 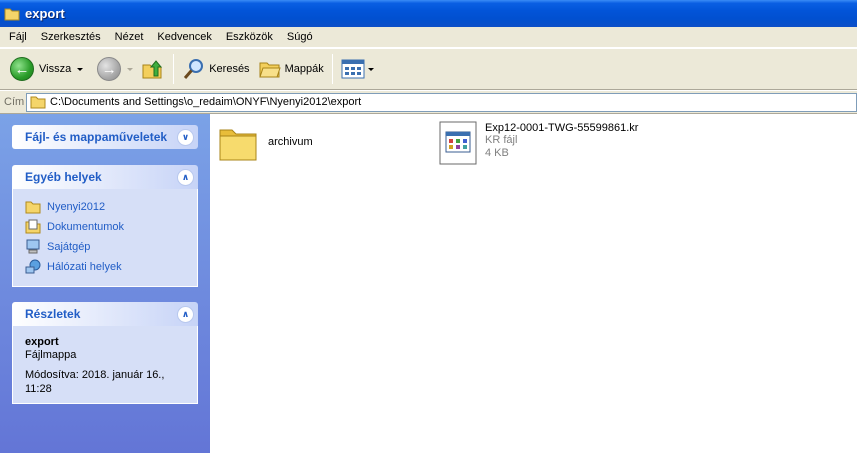 I want to click on search-button: Keresés, so click(x=215, y=69).